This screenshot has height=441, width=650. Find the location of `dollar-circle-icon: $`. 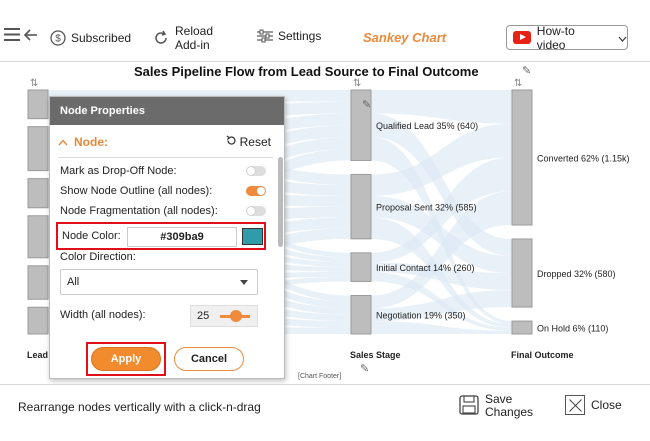

dollar-circle-icon: $ is located at coordinates (58, 38).